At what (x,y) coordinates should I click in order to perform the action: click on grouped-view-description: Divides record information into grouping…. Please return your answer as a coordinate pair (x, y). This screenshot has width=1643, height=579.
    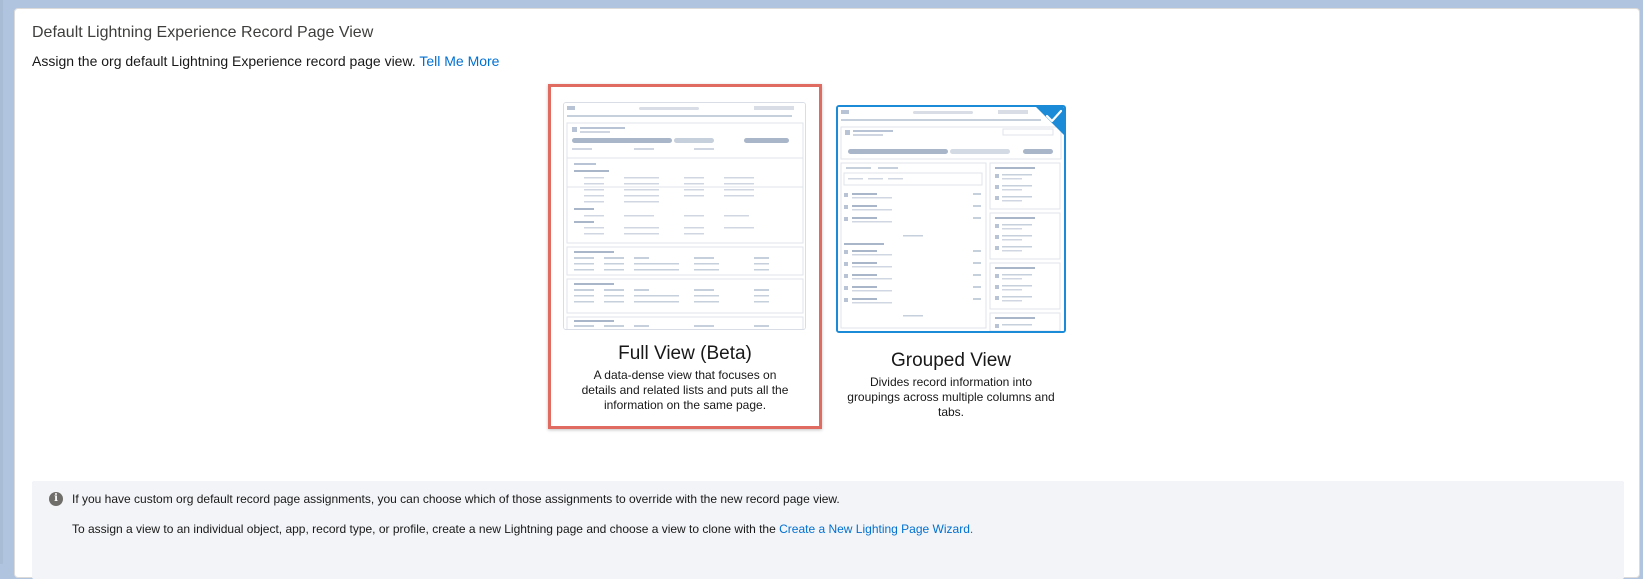
    Looking at the image, I should click on (951, 397).